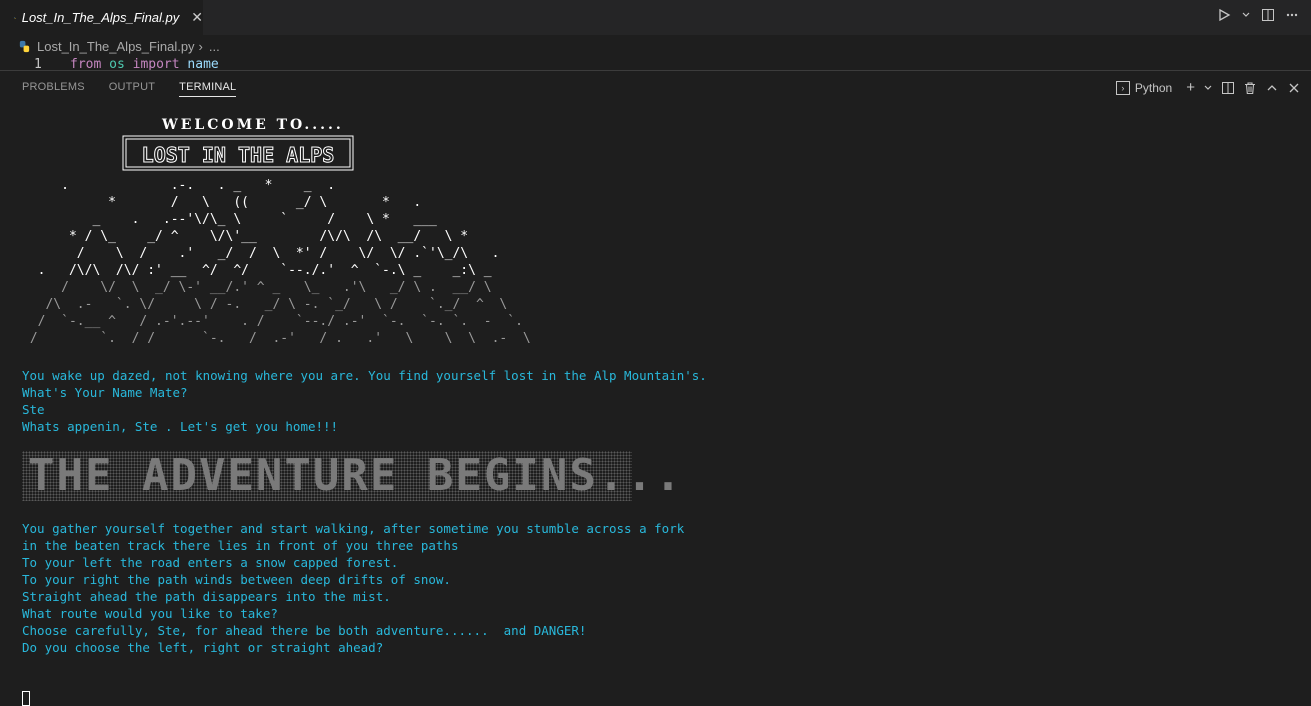 The image size is (1311, 706). I want to click on imported-name: name, so click(203, 64).